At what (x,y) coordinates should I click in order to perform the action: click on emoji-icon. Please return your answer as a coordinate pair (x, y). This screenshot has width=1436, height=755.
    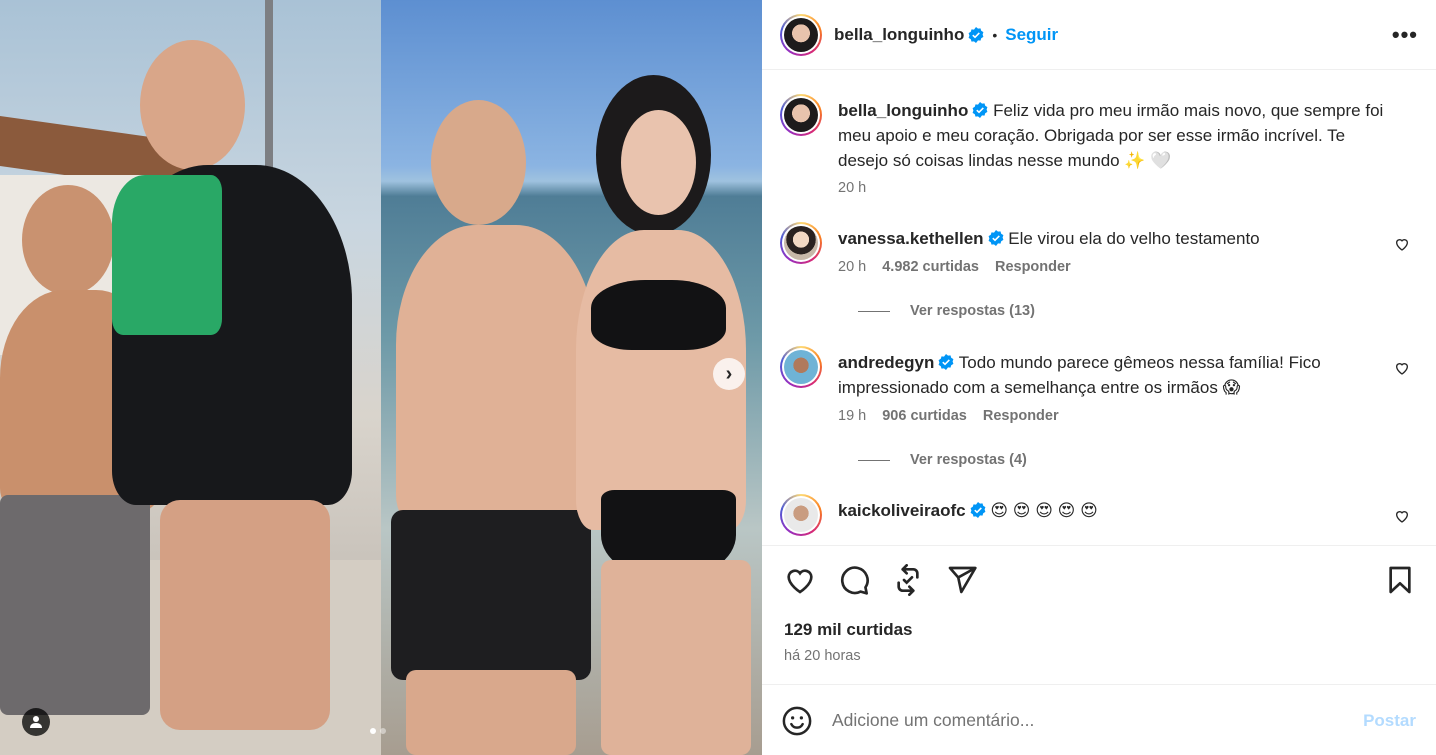
    Looking at the image, I should click on (797, 721).